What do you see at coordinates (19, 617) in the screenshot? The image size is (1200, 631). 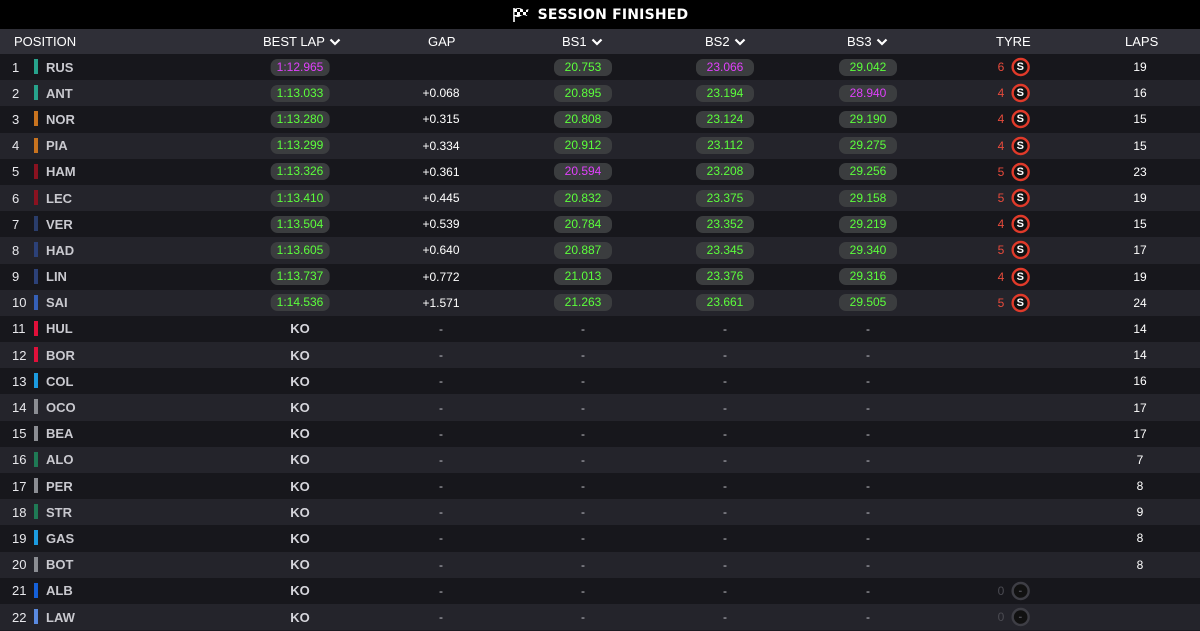 I see `position-number: 22` at bounding box center [19, 617].